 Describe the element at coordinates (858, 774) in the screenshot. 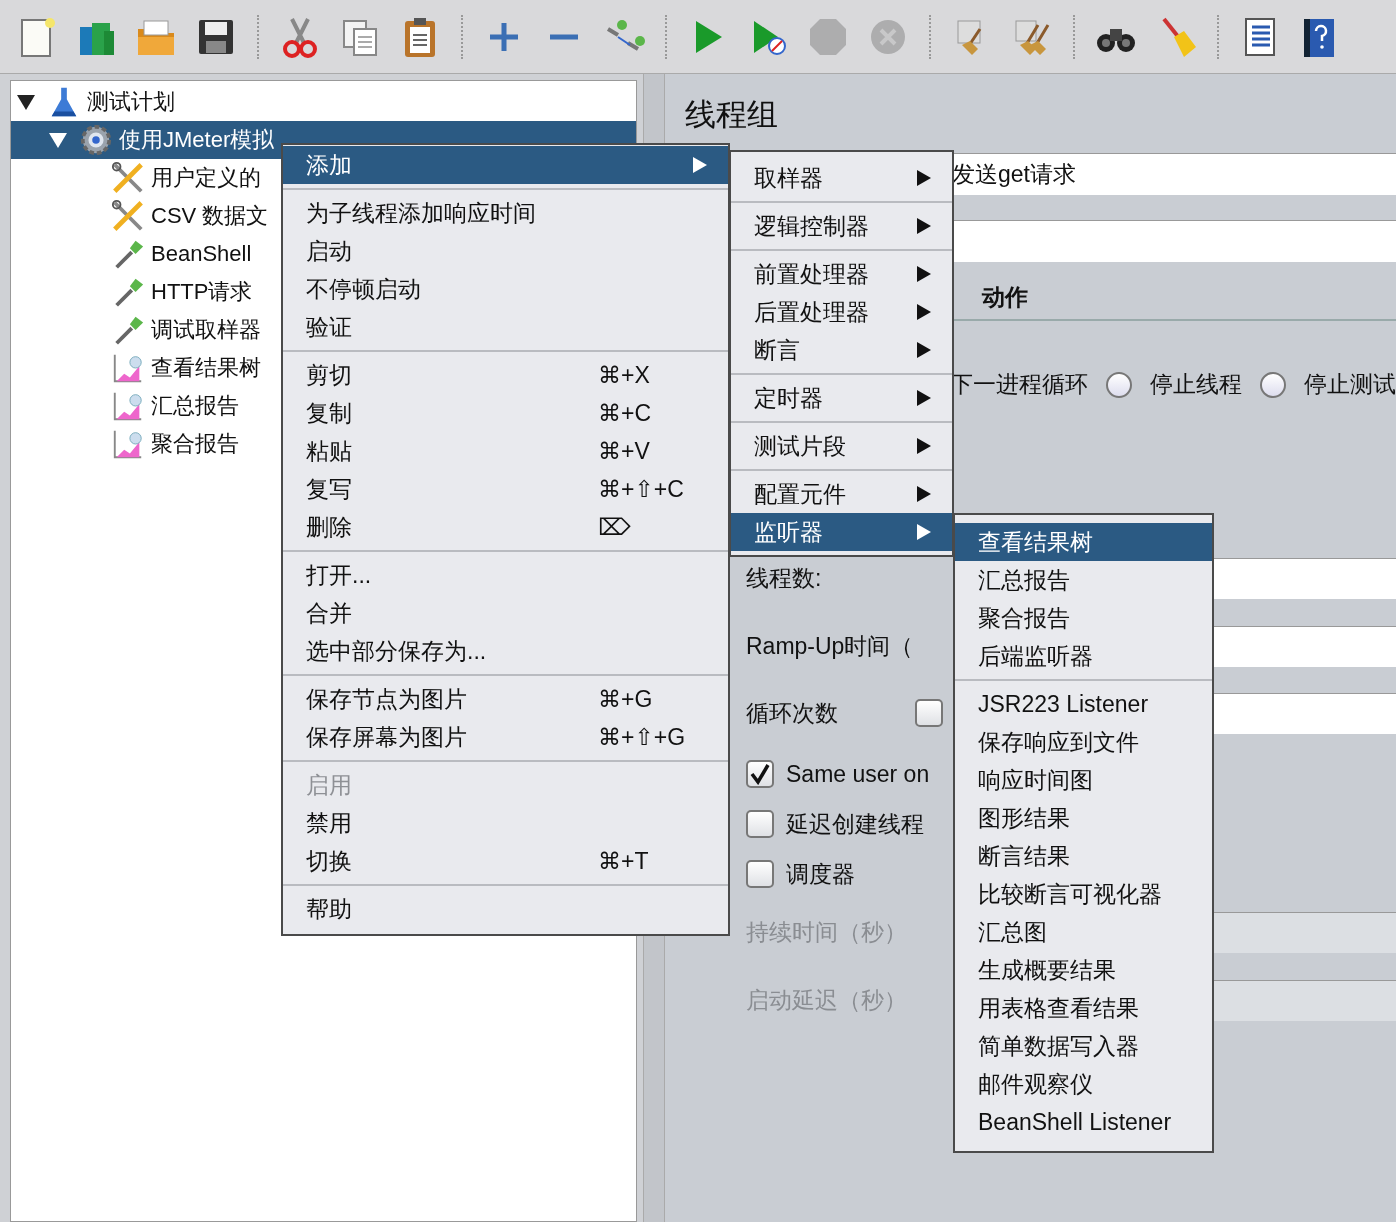

I see `checkbox-label: Same user on` at that location.